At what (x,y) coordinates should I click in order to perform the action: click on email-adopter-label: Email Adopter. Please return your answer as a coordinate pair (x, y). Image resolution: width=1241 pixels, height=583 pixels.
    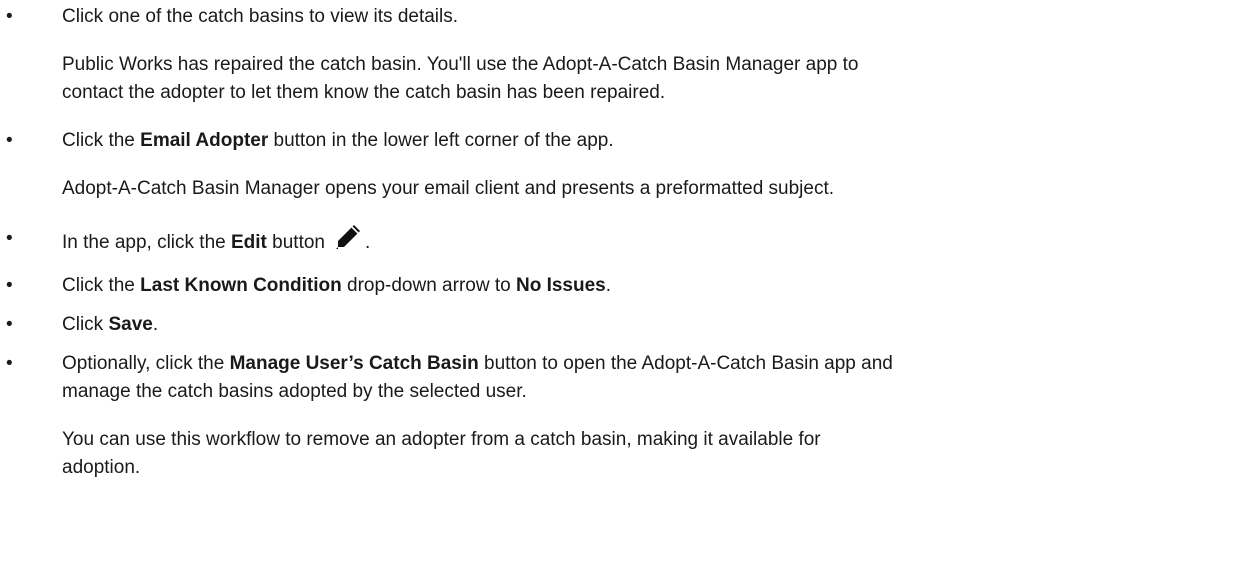
    Looking at the image, I should click on (204, 140).